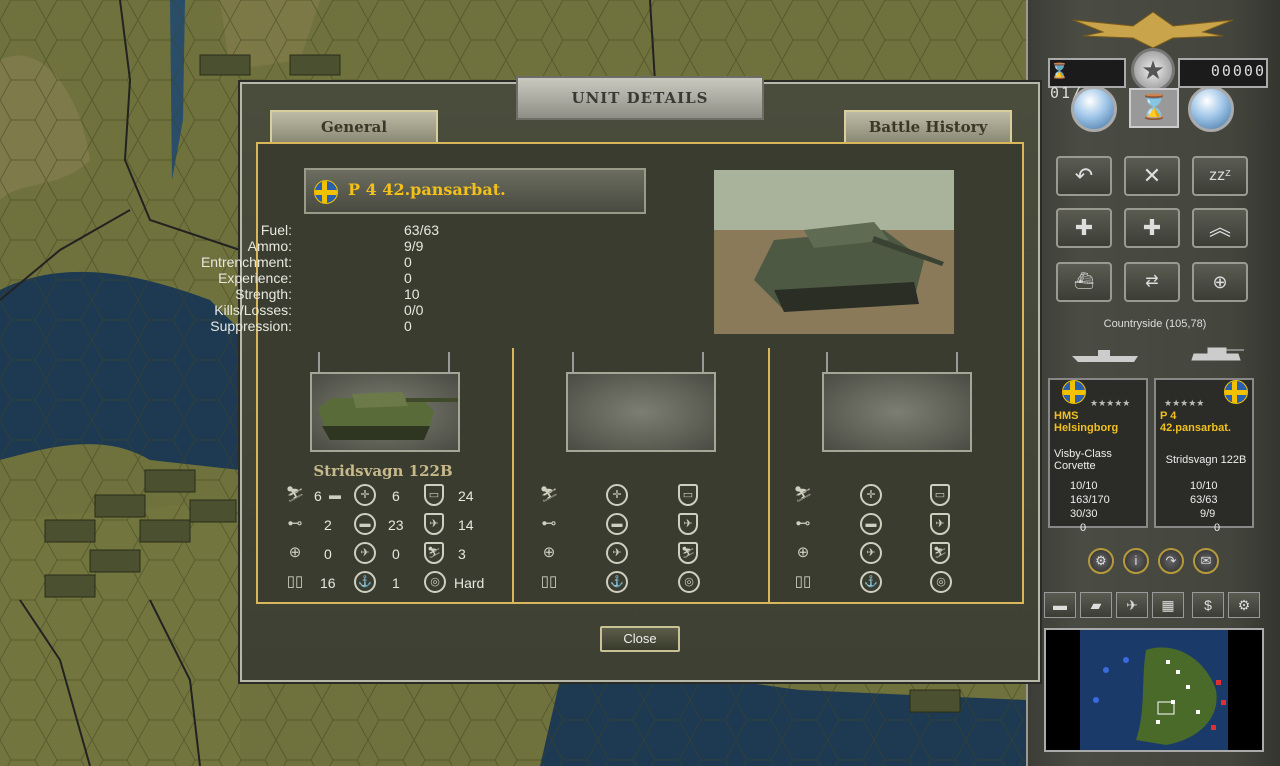 The width and height of the screenshot is (1280, 766). What do you see at coordinates (295, 552) in the screenshot?
I see `range-icon: ⊕` at bounding box center [295, 552].